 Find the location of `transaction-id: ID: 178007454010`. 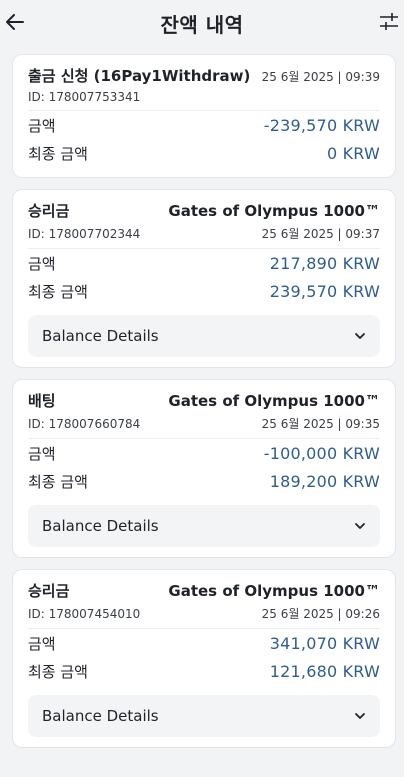

transaction-id: ID: 178007454010 is located at coordinates (84, 613).